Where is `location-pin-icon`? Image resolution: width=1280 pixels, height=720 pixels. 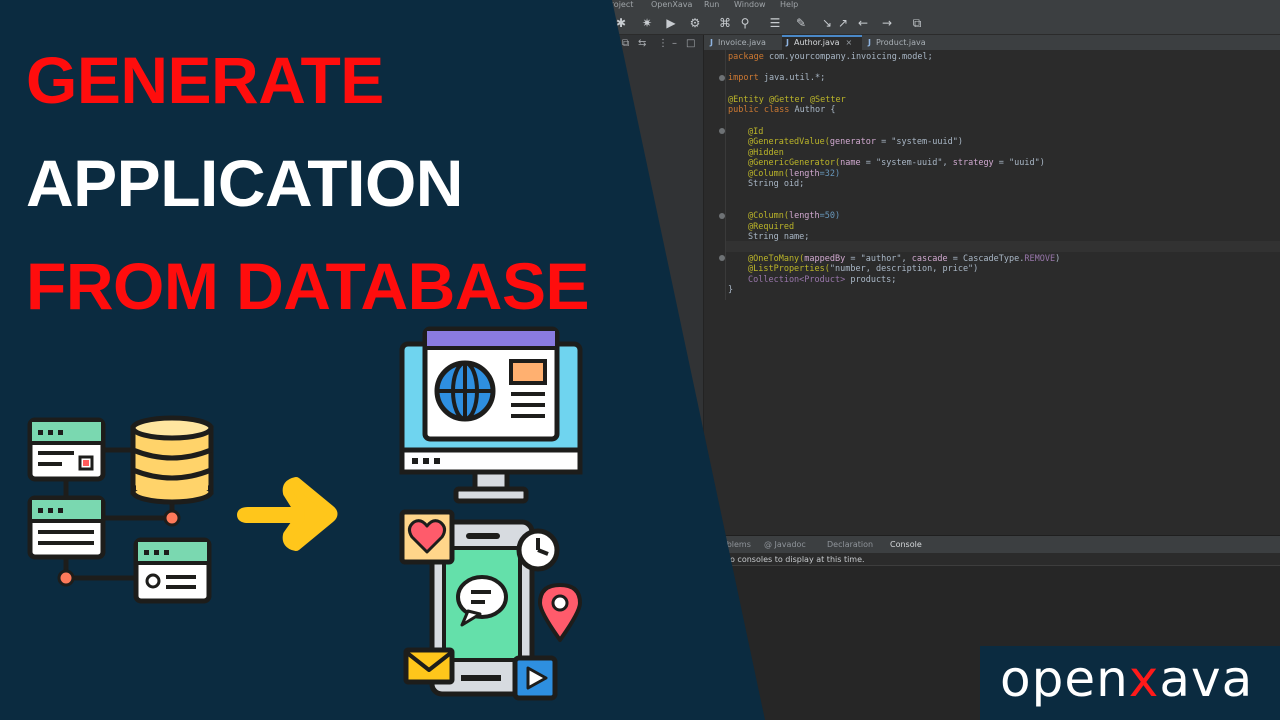 location-pin-icon is located at coordinates (560, 612).